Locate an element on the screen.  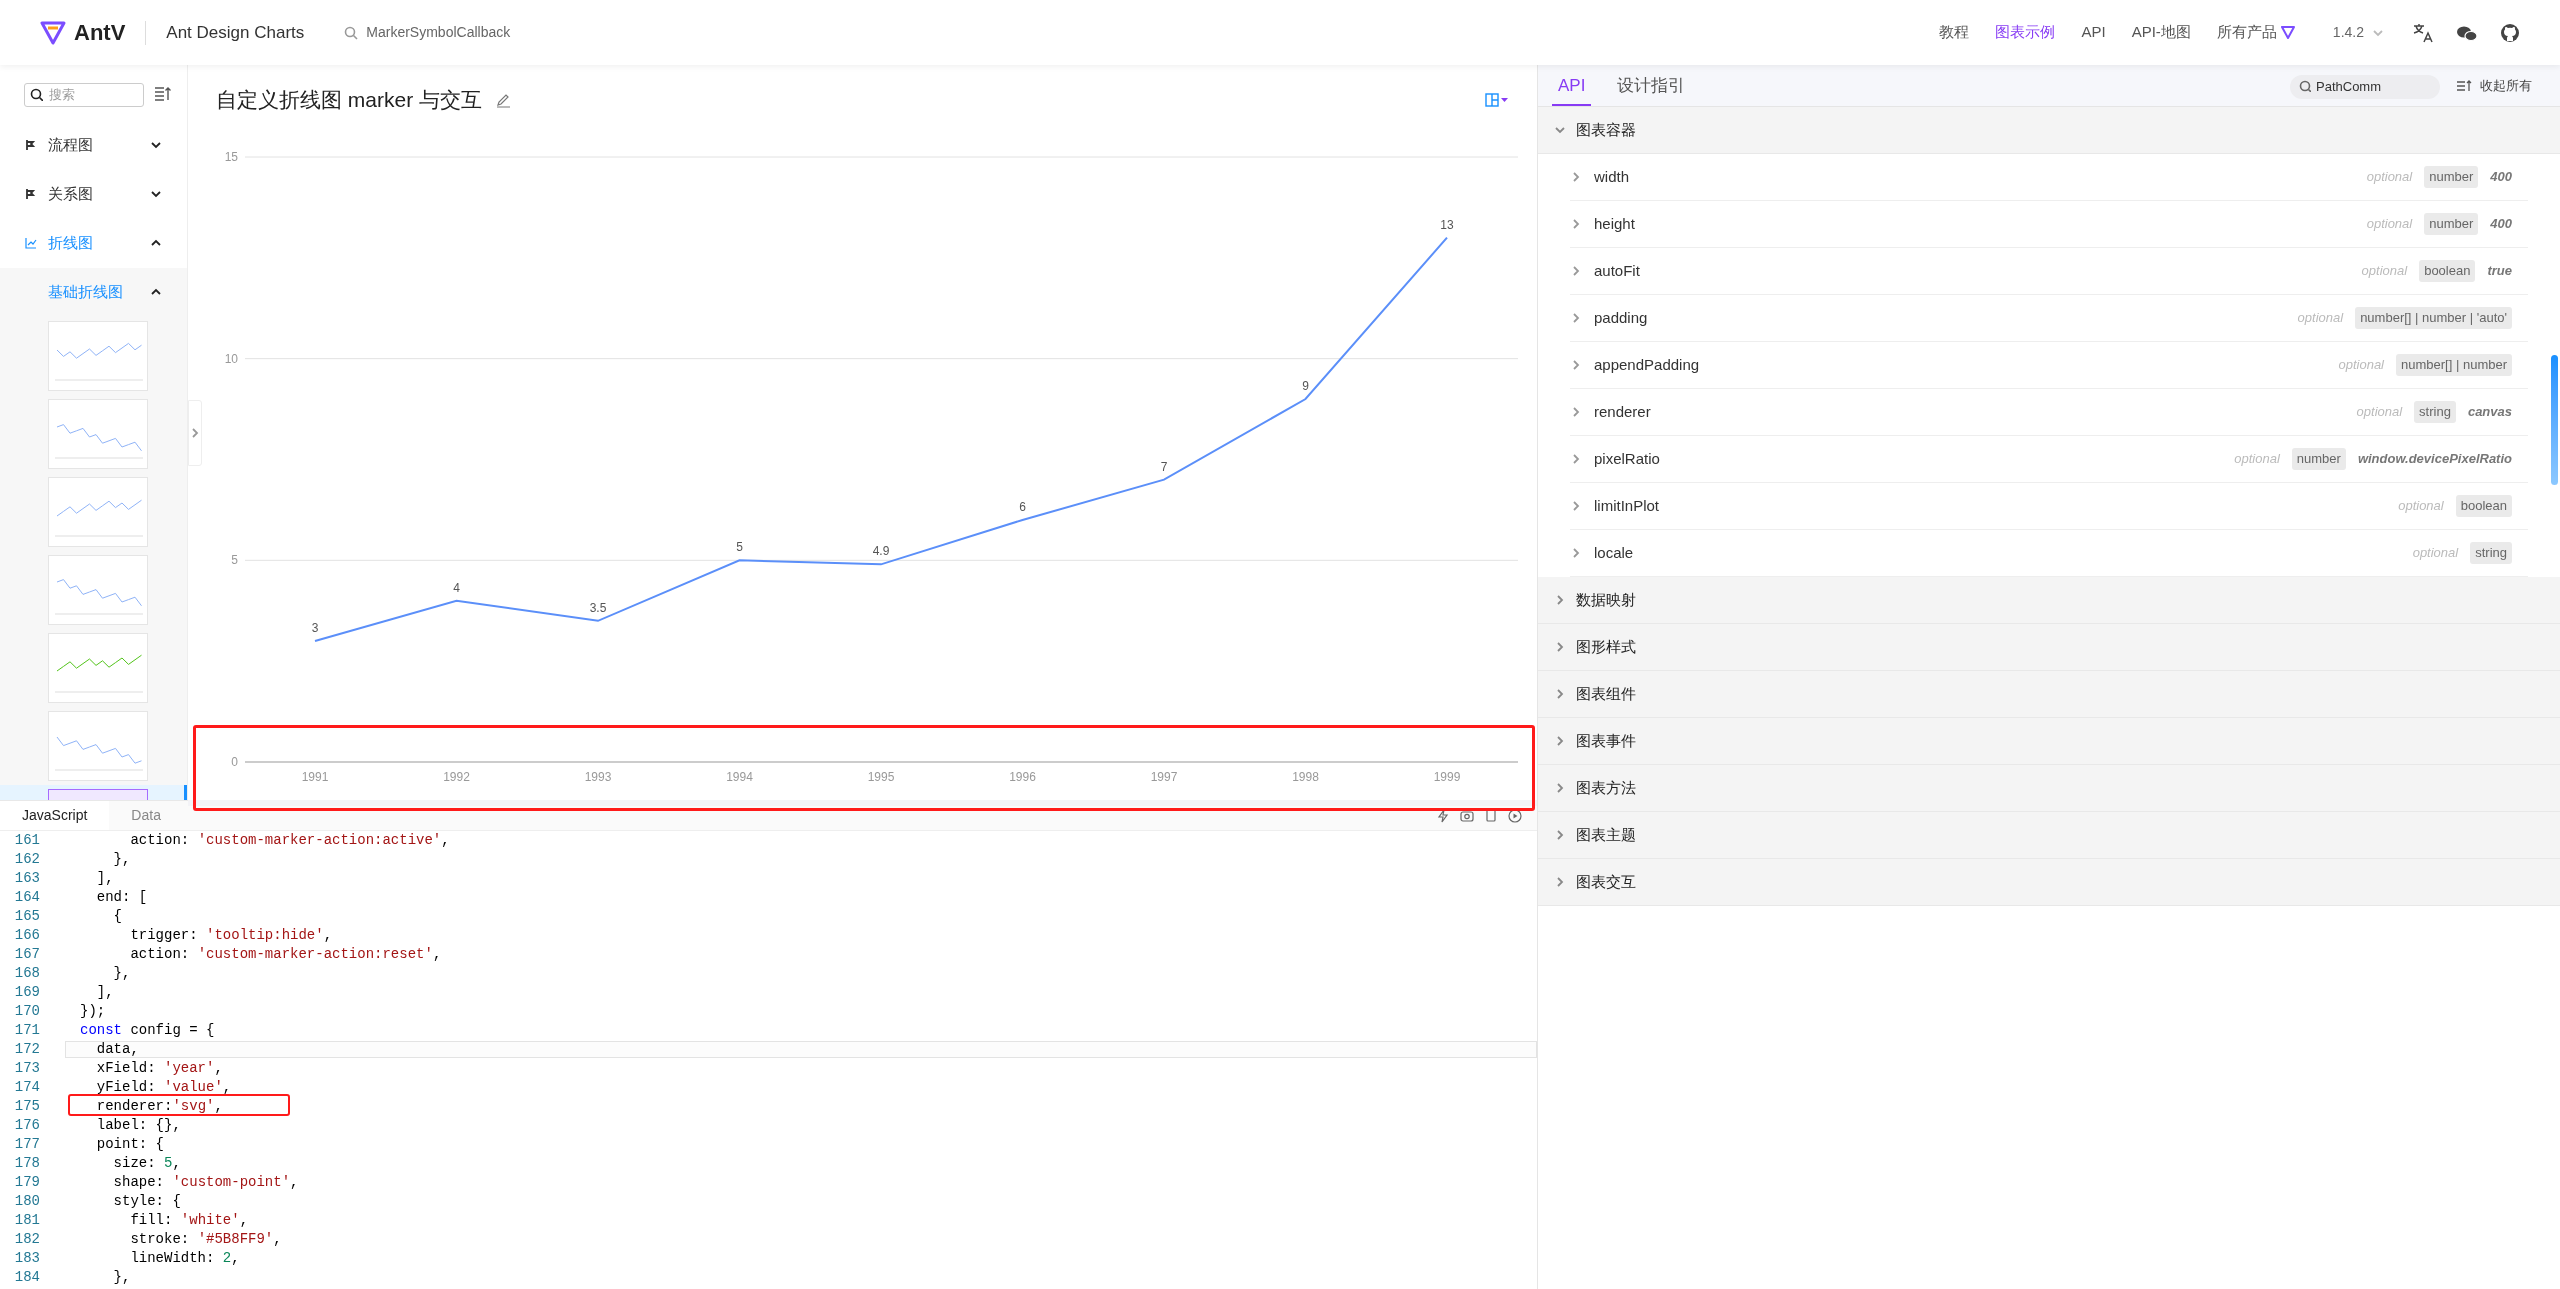
data-label: 3.5 is located at coordinates (598, 607).